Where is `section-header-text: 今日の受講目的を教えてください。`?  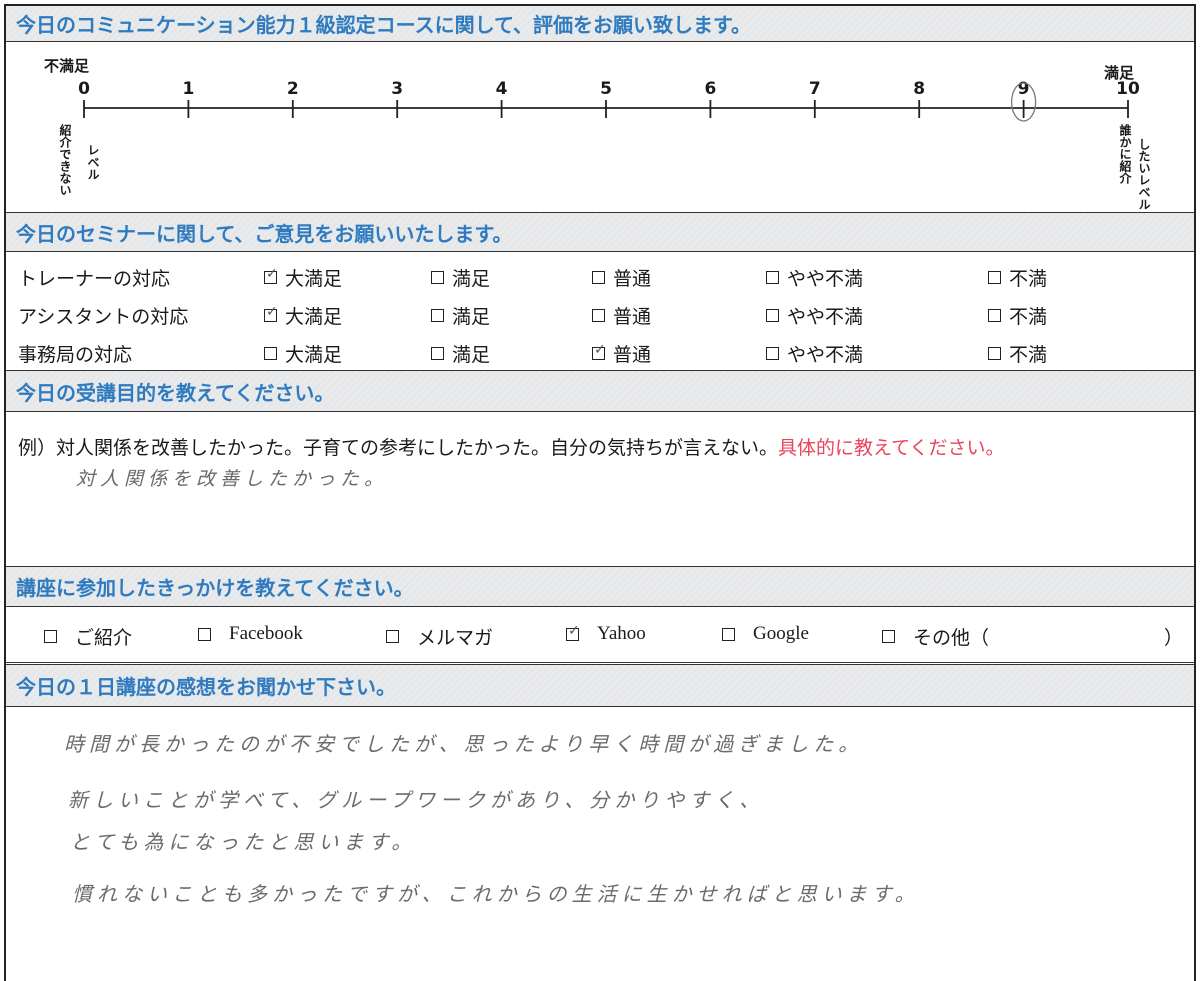
section-header-text: 今日の受講目的を教えてください。 is located at coordinates (175, 392).